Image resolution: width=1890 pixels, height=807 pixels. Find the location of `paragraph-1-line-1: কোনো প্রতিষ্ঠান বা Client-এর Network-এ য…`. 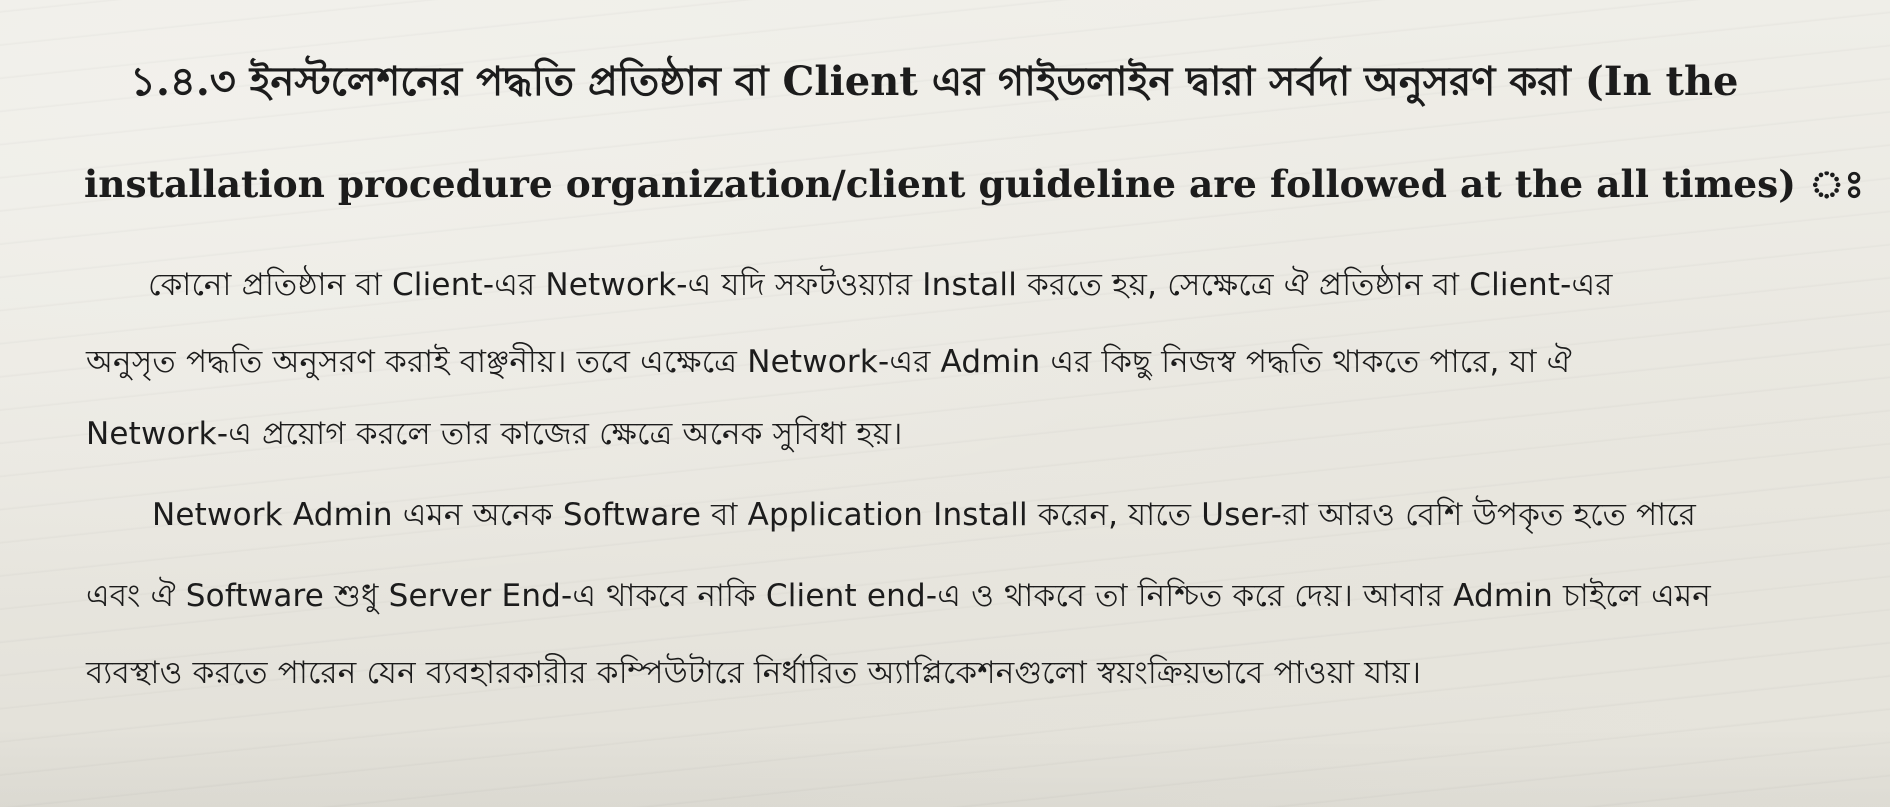

paragraph-1-line-1: কোনো প্রতিষ্ঠান বা Client-এর Network-এ য… is located at coordinates (880, 285).